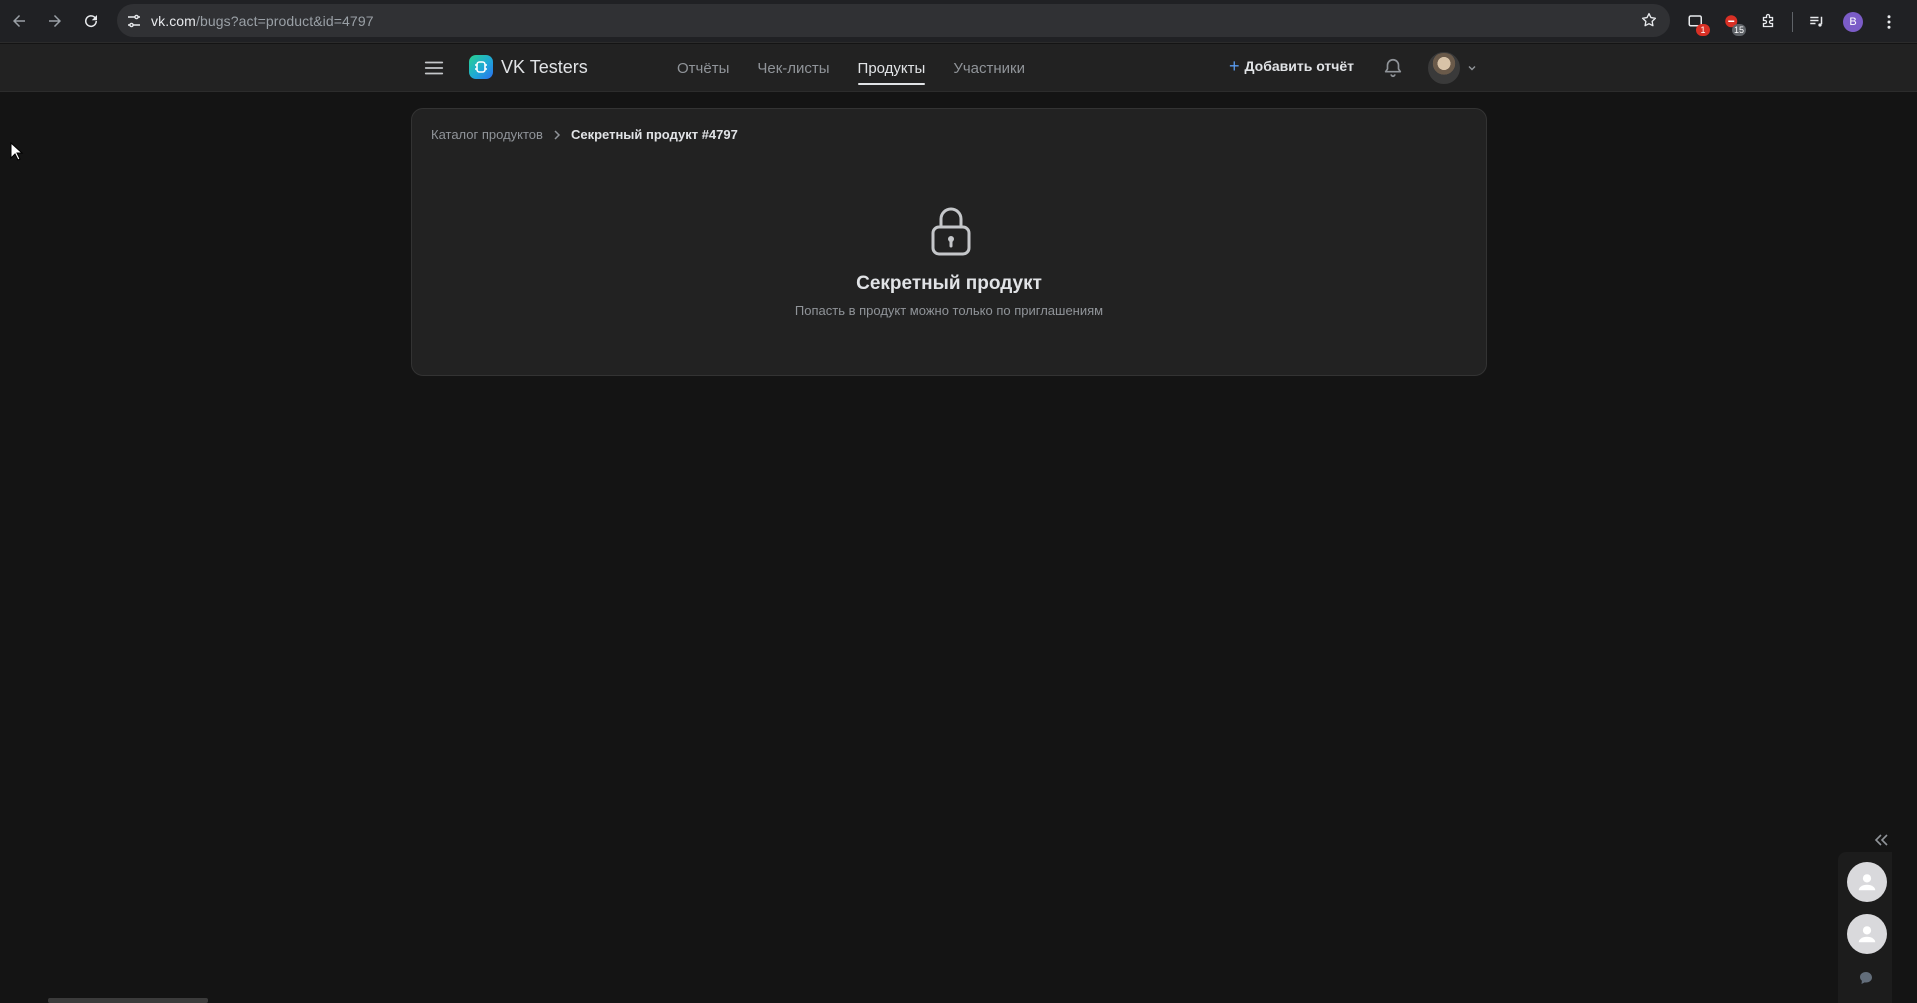 The image size is (1917, 1003). I want to click on browser-menu-button, so click(1889, 22).